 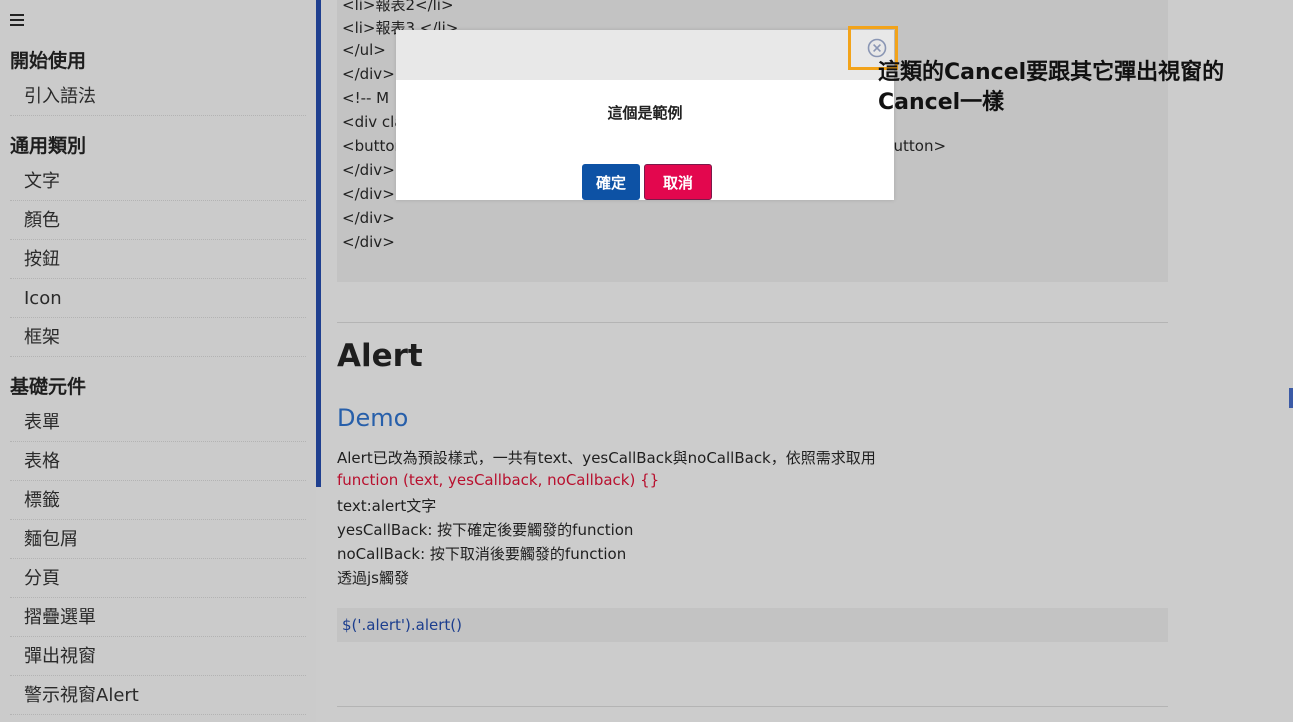 What do you see at coordinates (373, 578) in the screenshot?
I see `description-line: 透過js觸發` at bounding box center [373, 578].